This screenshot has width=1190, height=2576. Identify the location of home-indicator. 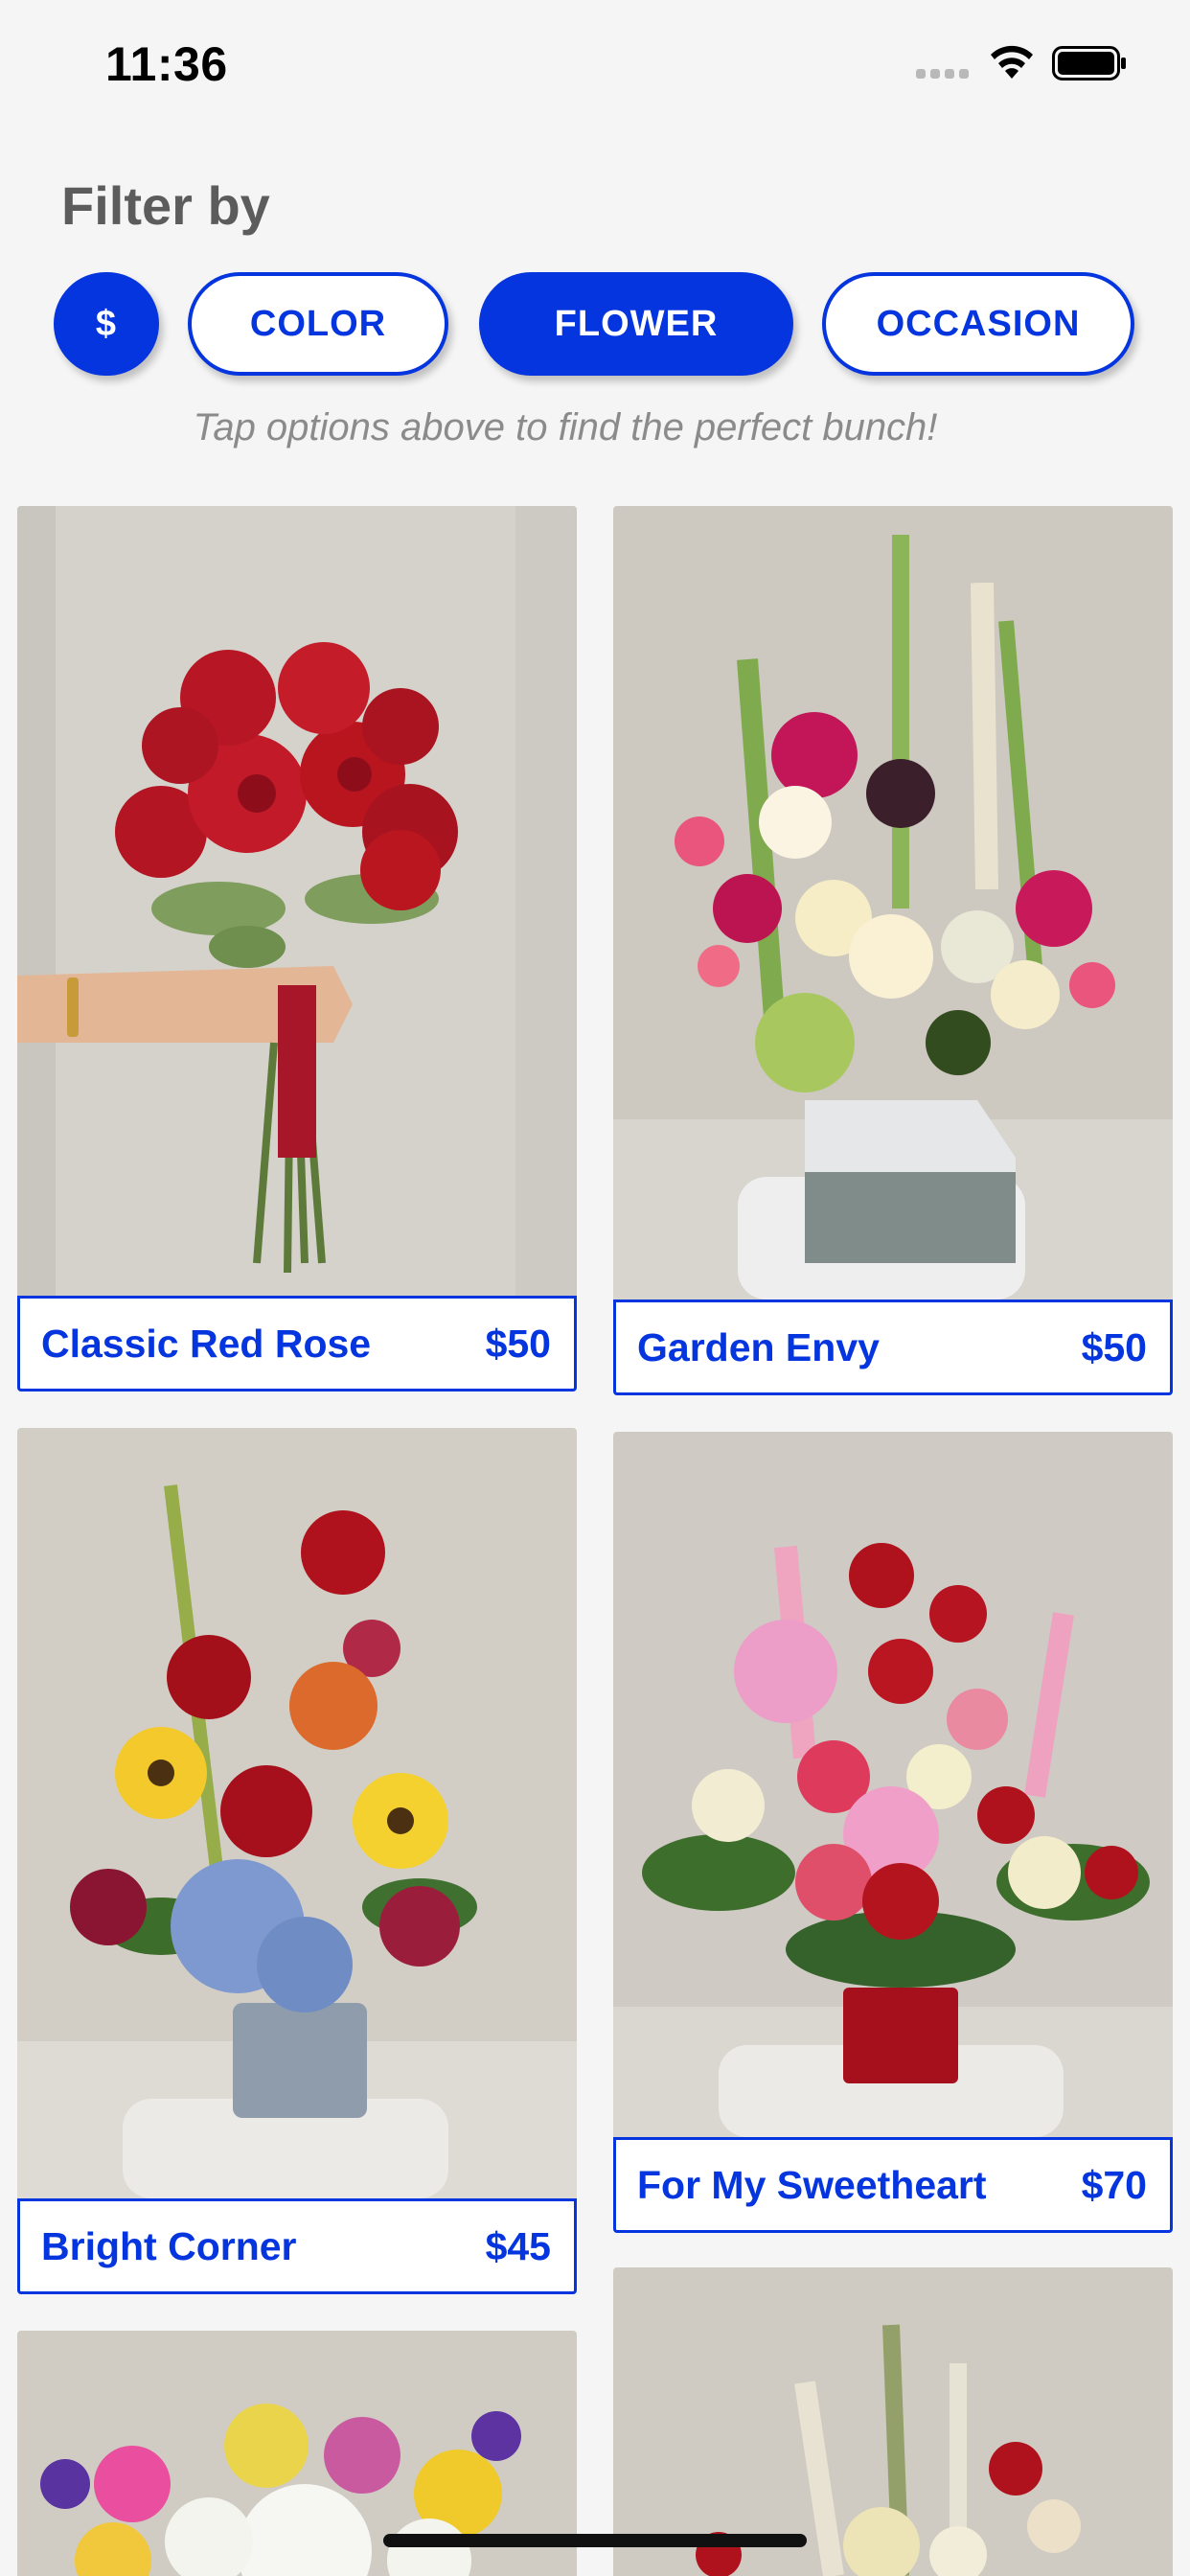
(595, 2540).